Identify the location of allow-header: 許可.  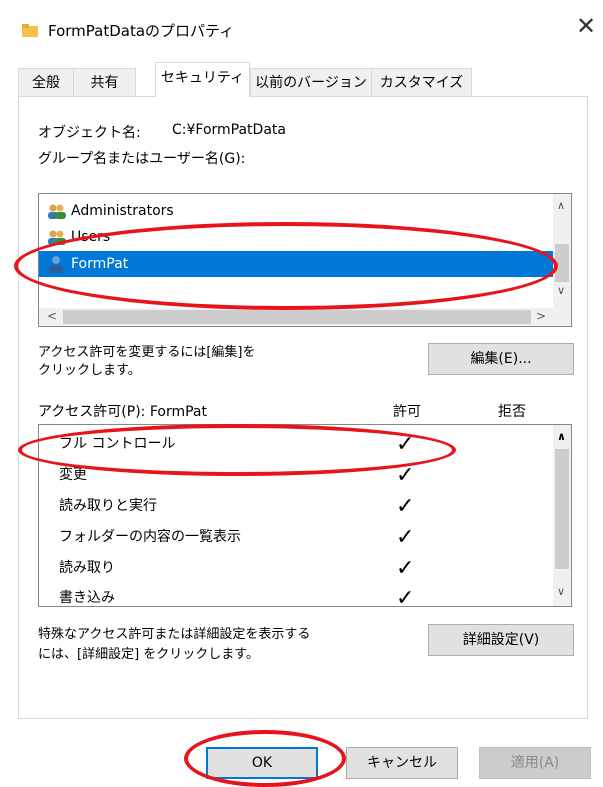
(407, 412).